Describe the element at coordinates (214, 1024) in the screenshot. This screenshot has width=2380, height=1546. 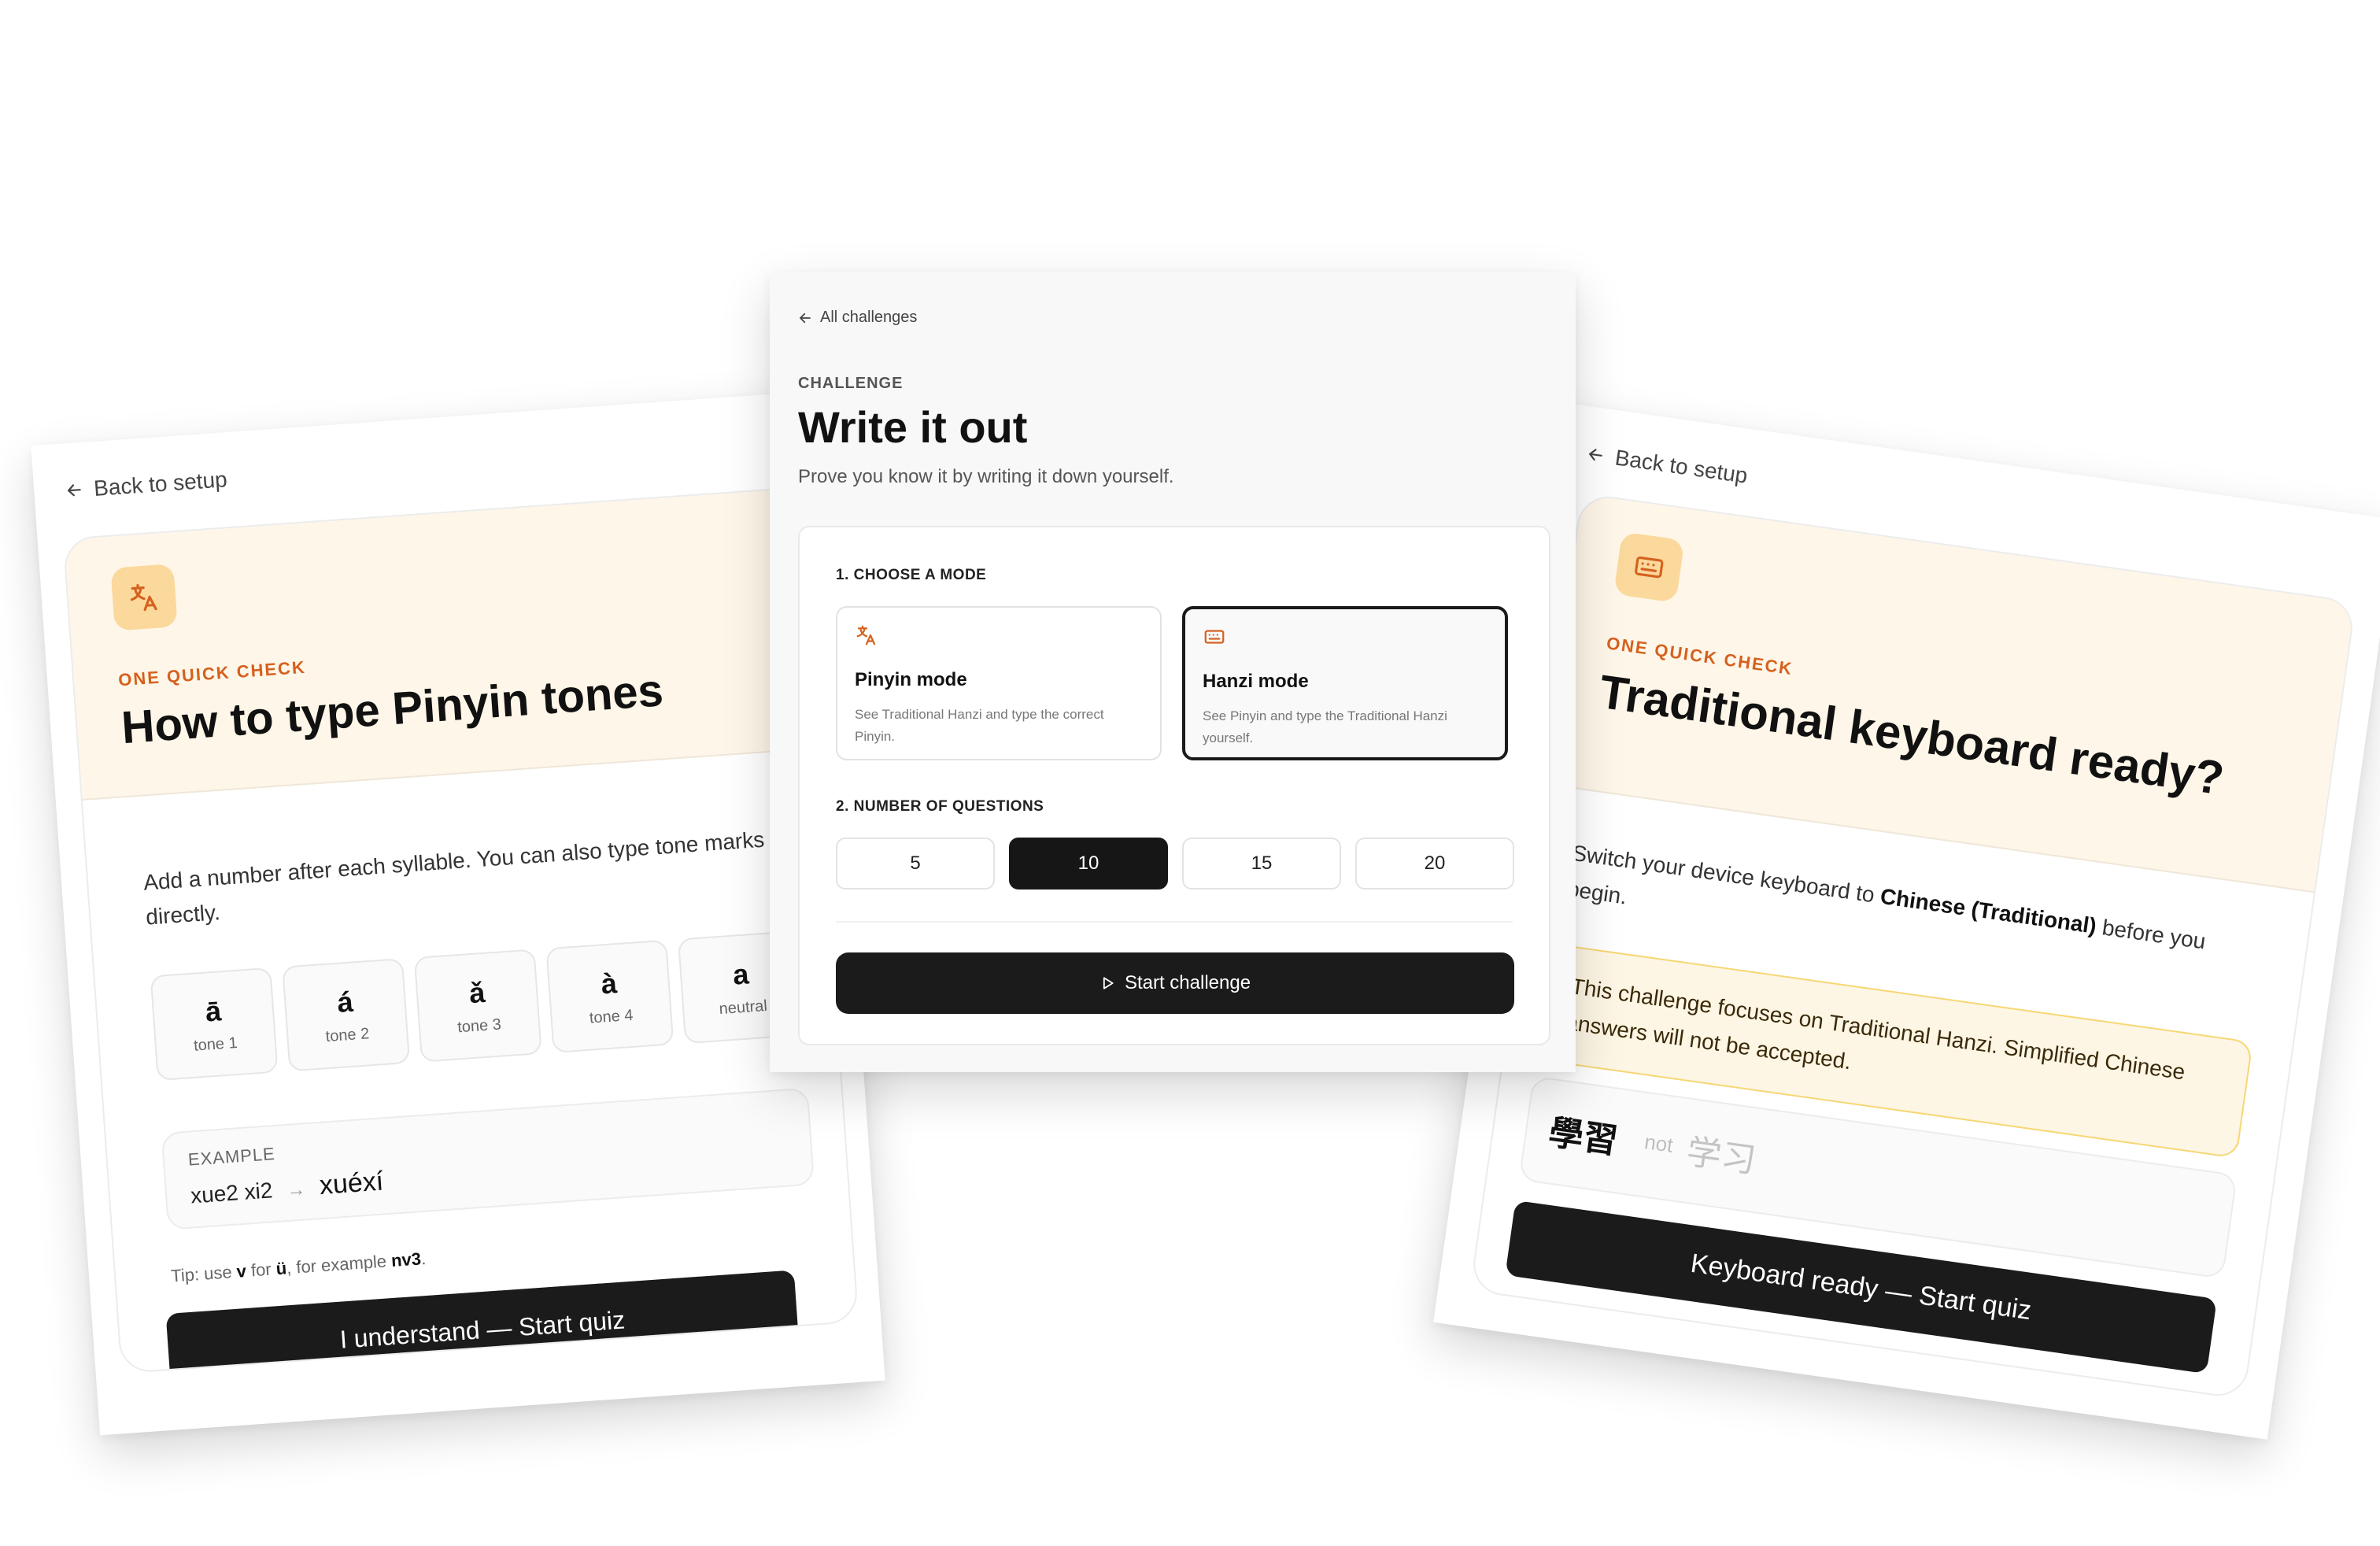
I see `tone-key: ā tone 1` at that location.